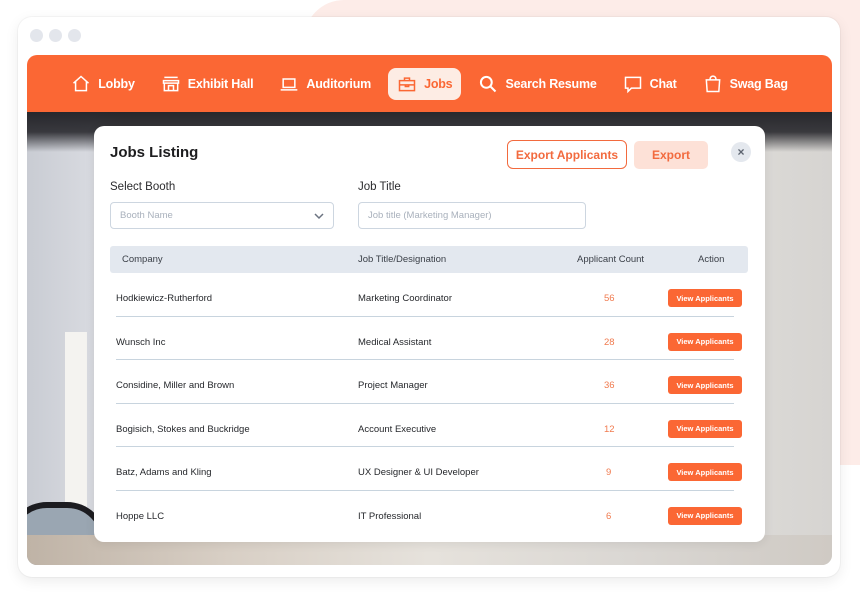  I want to click on nav-item-search-resume: Search Resume, so click(537, 84).